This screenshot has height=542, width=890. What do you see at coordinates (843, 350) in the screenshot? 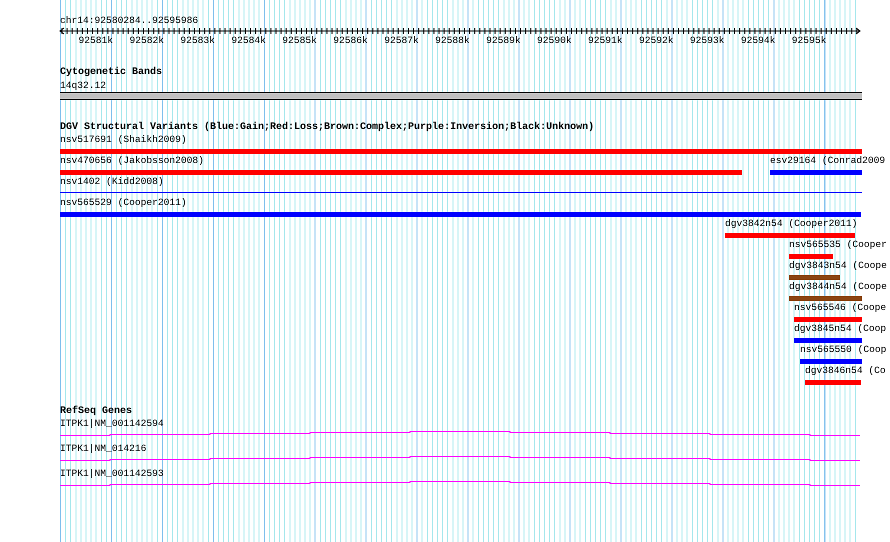
I see `variant-label: nsv565550 (Coop` at bounding box center [843, 350].